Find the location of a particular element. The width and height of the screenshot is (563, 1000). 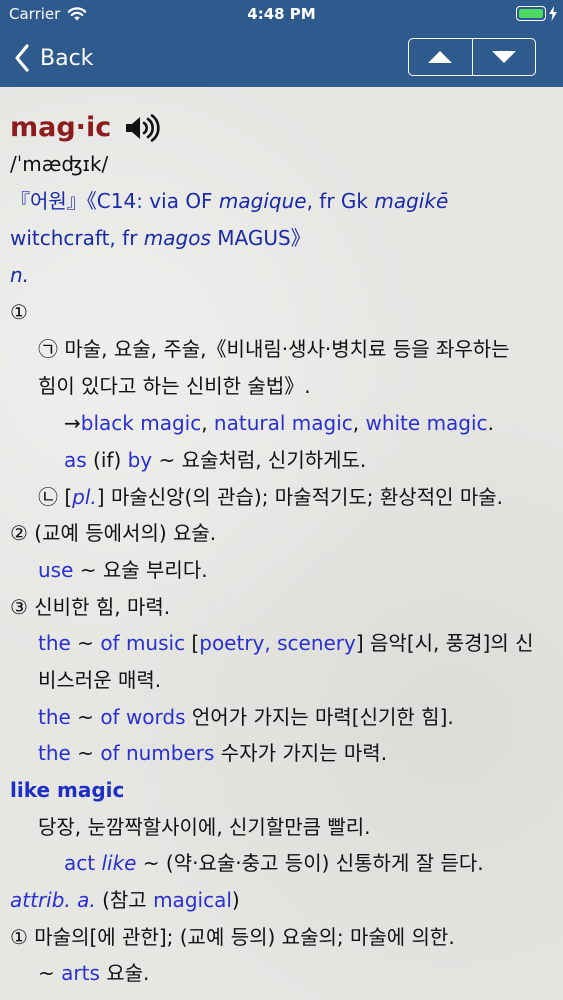

next-entry-button is located at coordinates (503, 57).